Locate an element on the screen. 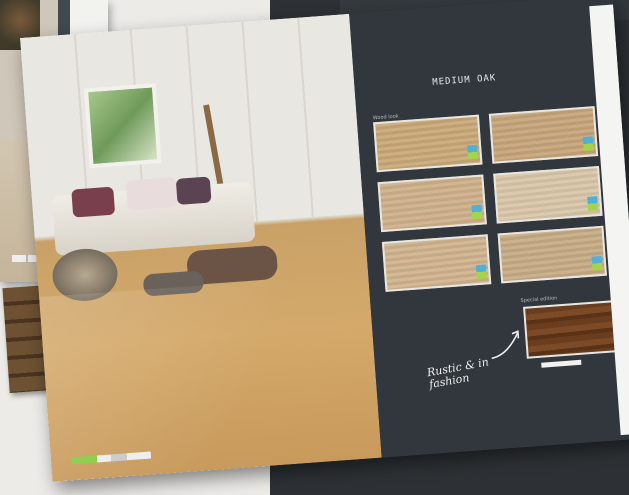 The height and width of the screenshot is (495, 629). panel-title: MEDIUM OAK is located at coordinates (464, 80).